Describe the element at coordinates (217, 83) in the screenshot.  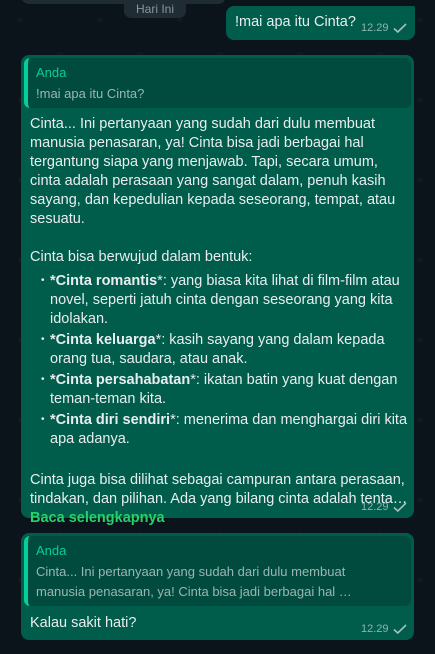
I see `reply-quote: Anda !mai apa itu Cinta?` at that location.